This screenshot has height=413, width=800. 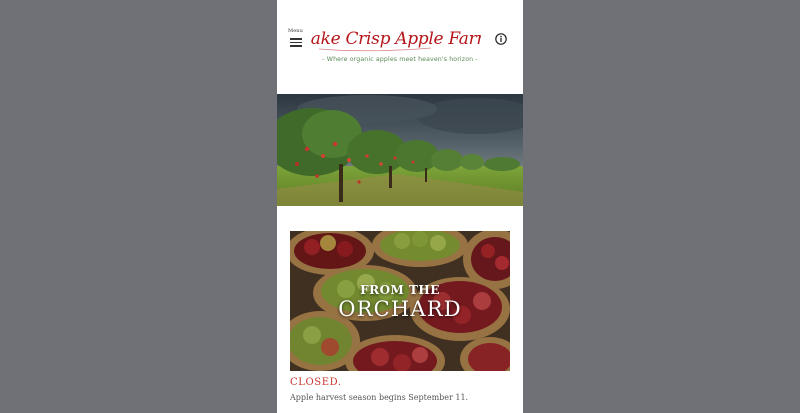 I want to click on card-title-line1: FROM THE, so click(x=400, y=290).